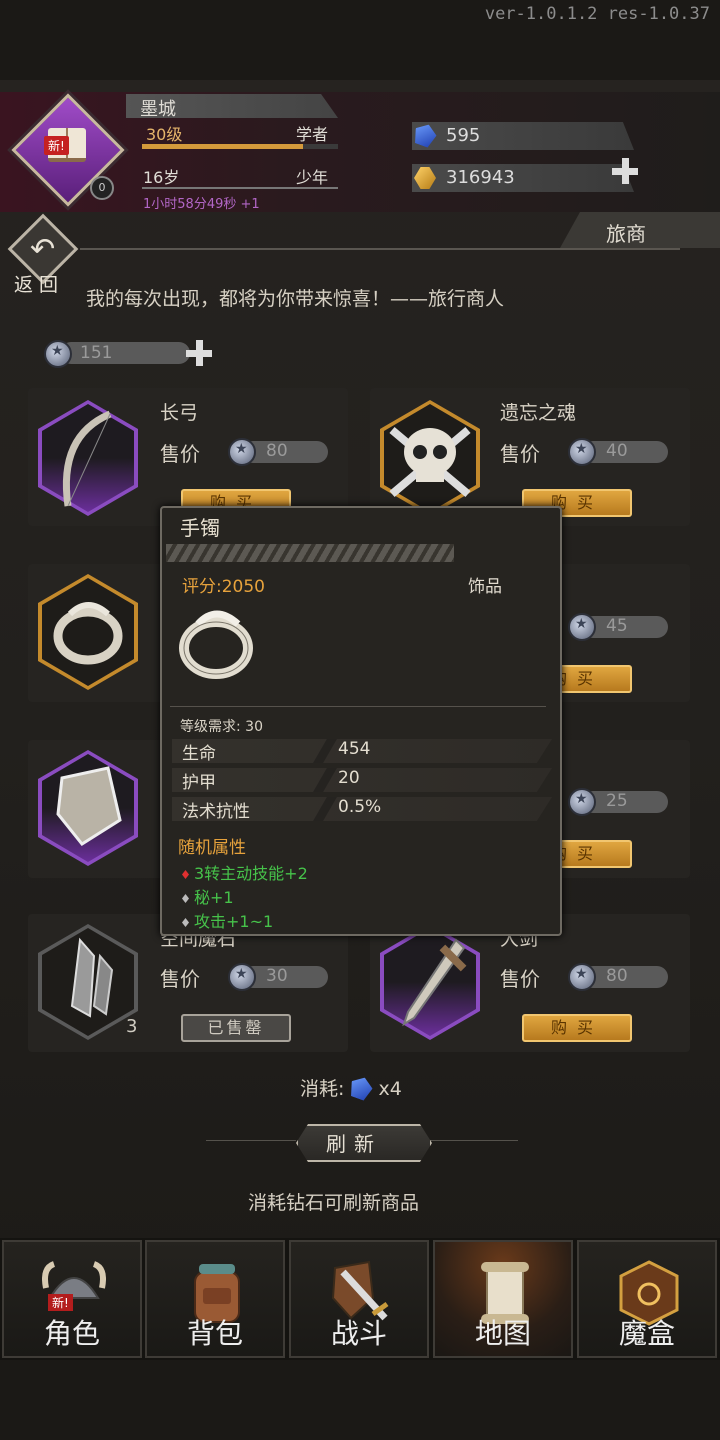  I want to click on nav-character: 新! 角色, so click(72, 1299).